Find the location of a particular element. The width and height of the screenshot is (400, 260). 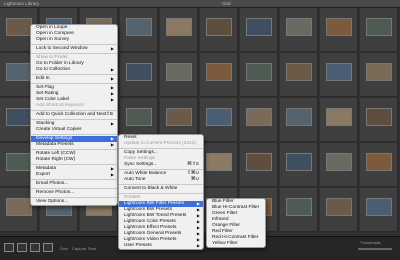

menu-item: Create Virtual Copies is located at coordinates (74, 130).